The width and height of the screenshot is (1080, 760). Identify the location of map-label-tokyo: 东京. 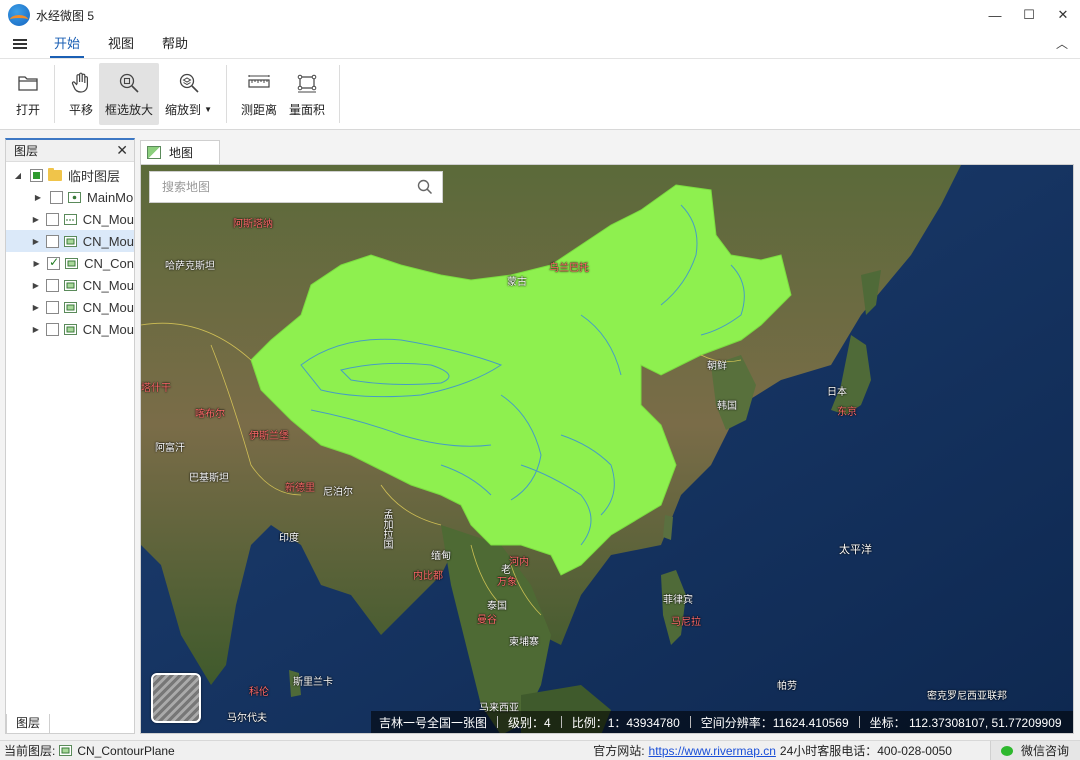
(847, 412).